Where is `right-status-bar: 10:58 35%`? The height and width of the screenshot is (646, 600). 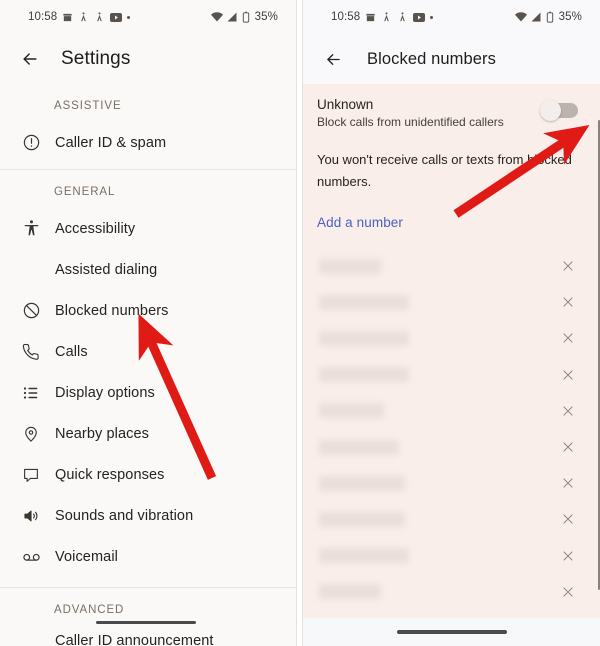
right-status-bar: 10:58 35% is located at coordinates (451, 17).